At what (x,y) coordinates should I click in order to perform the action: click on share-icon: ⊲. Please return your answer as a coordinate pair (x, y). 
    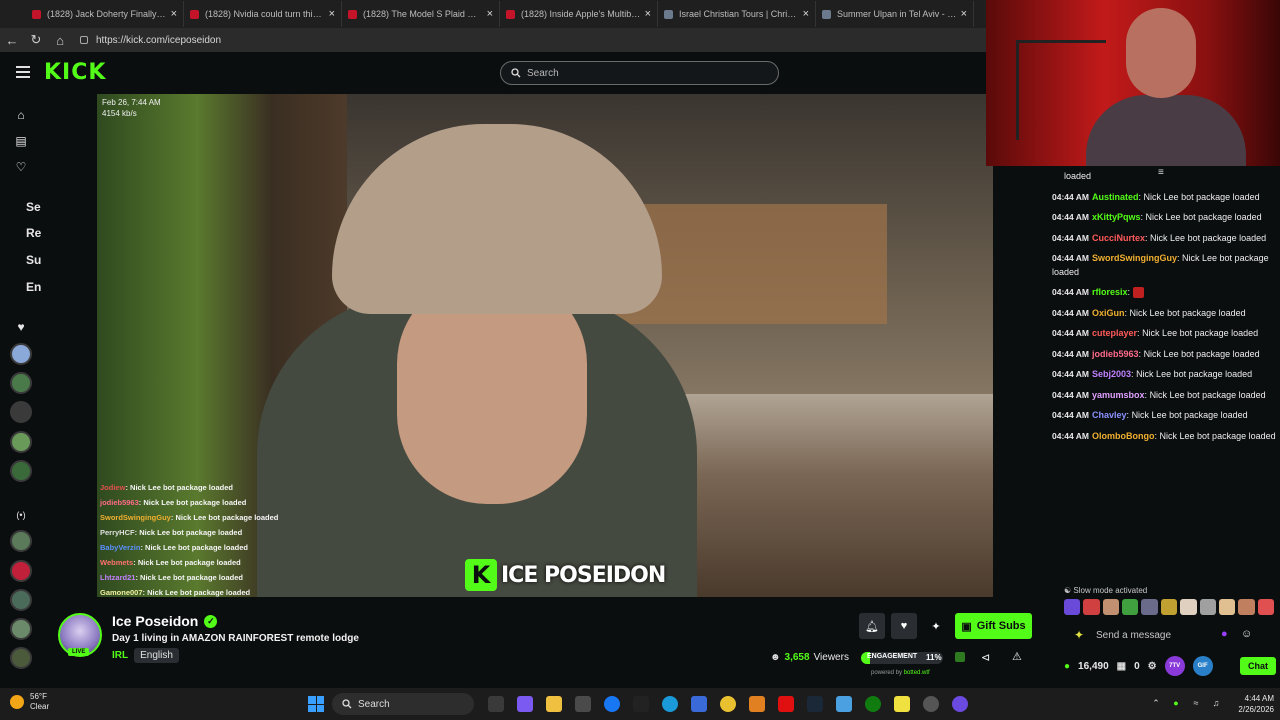
    Looking at the image, I should click on (985, 657).